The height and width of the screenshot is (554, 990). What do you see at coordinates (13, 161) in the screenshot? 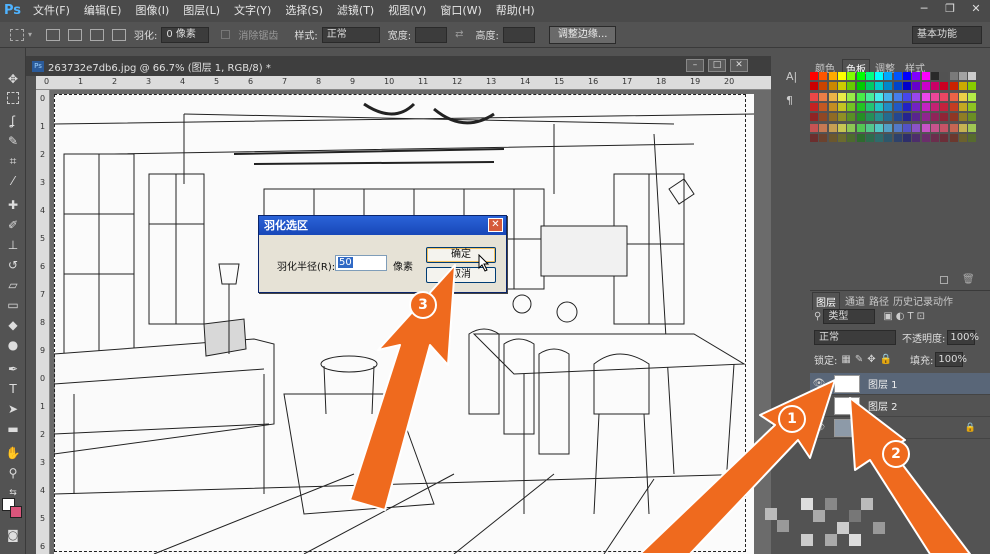
I see `crop-tool-icon: ⌗` at bounding box center [13, 161].